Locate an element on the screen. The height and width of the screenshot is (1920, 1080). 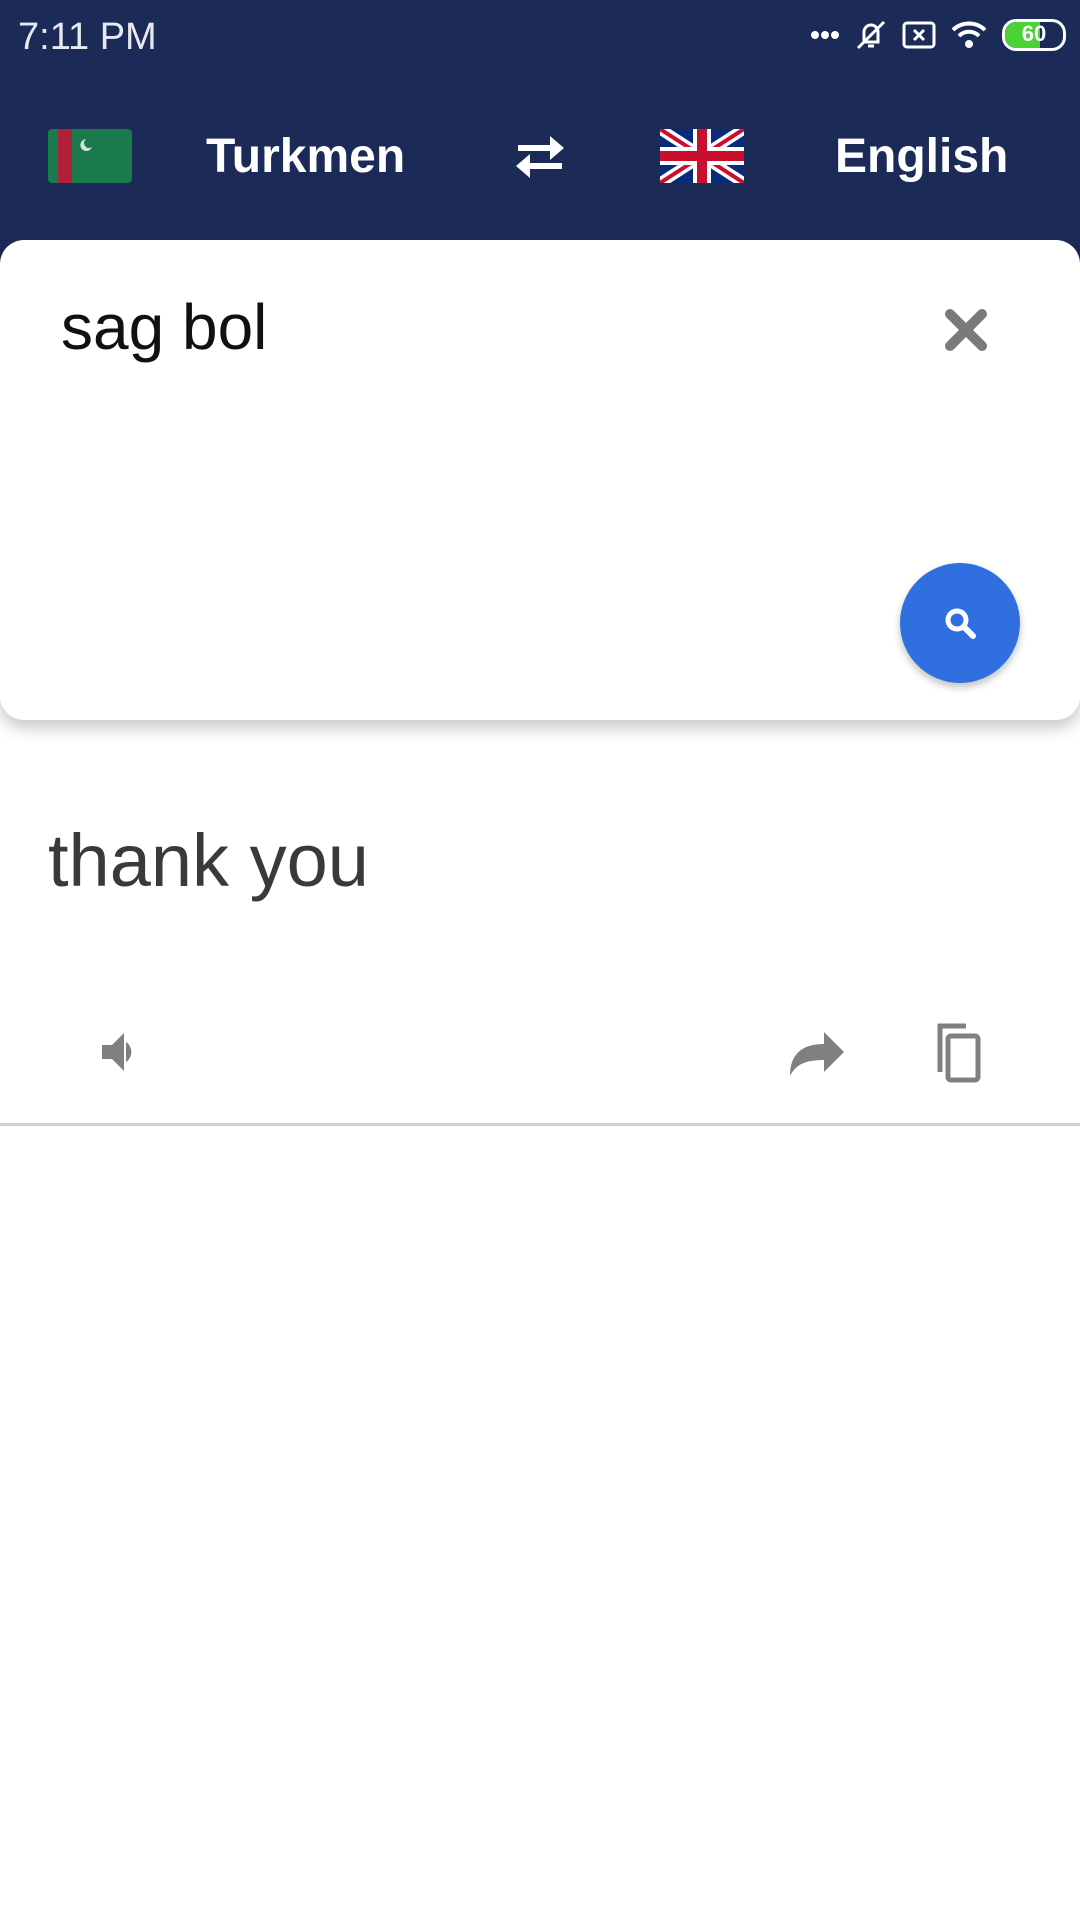
target-language-selector: English is located at coordinates (921, 157).